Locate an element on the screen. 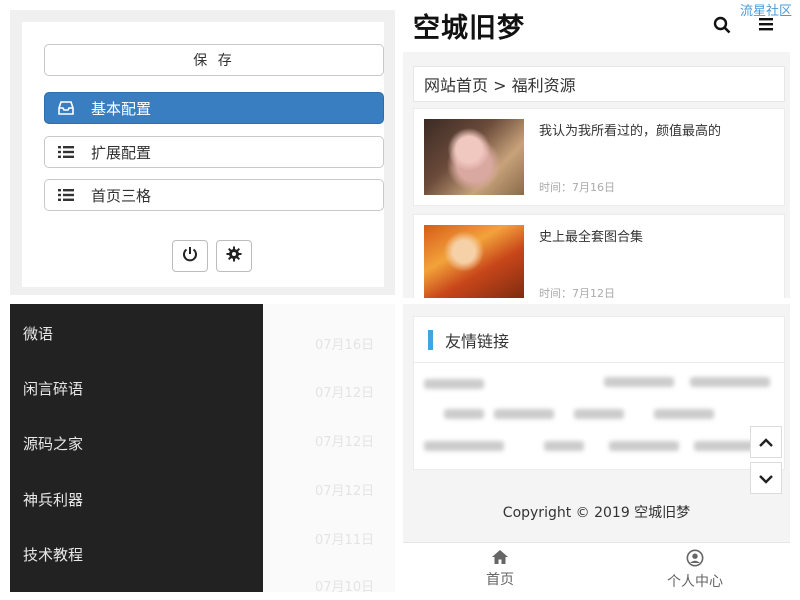 The image size is (800, 600). home-icon is located at coordinates (500, 559).